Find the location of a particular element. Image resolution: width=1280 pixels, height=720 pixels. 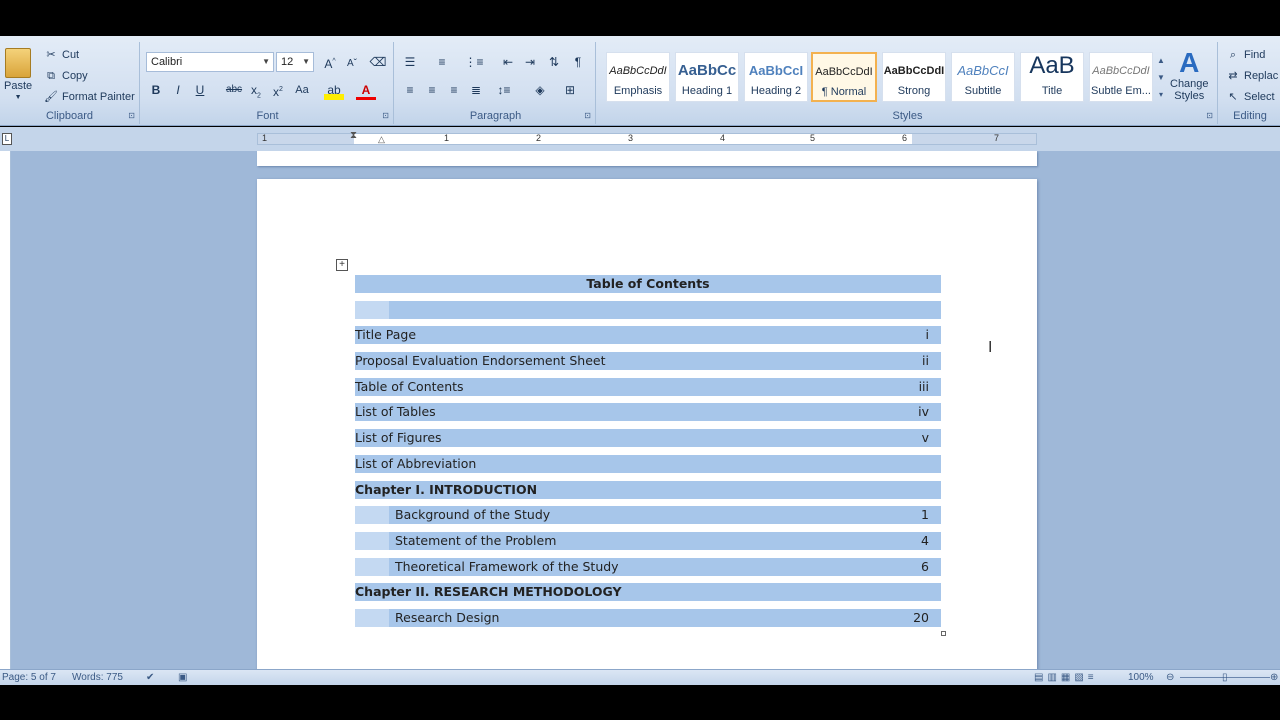

toc-row: Title Page i is located at coordinates (648, 335).